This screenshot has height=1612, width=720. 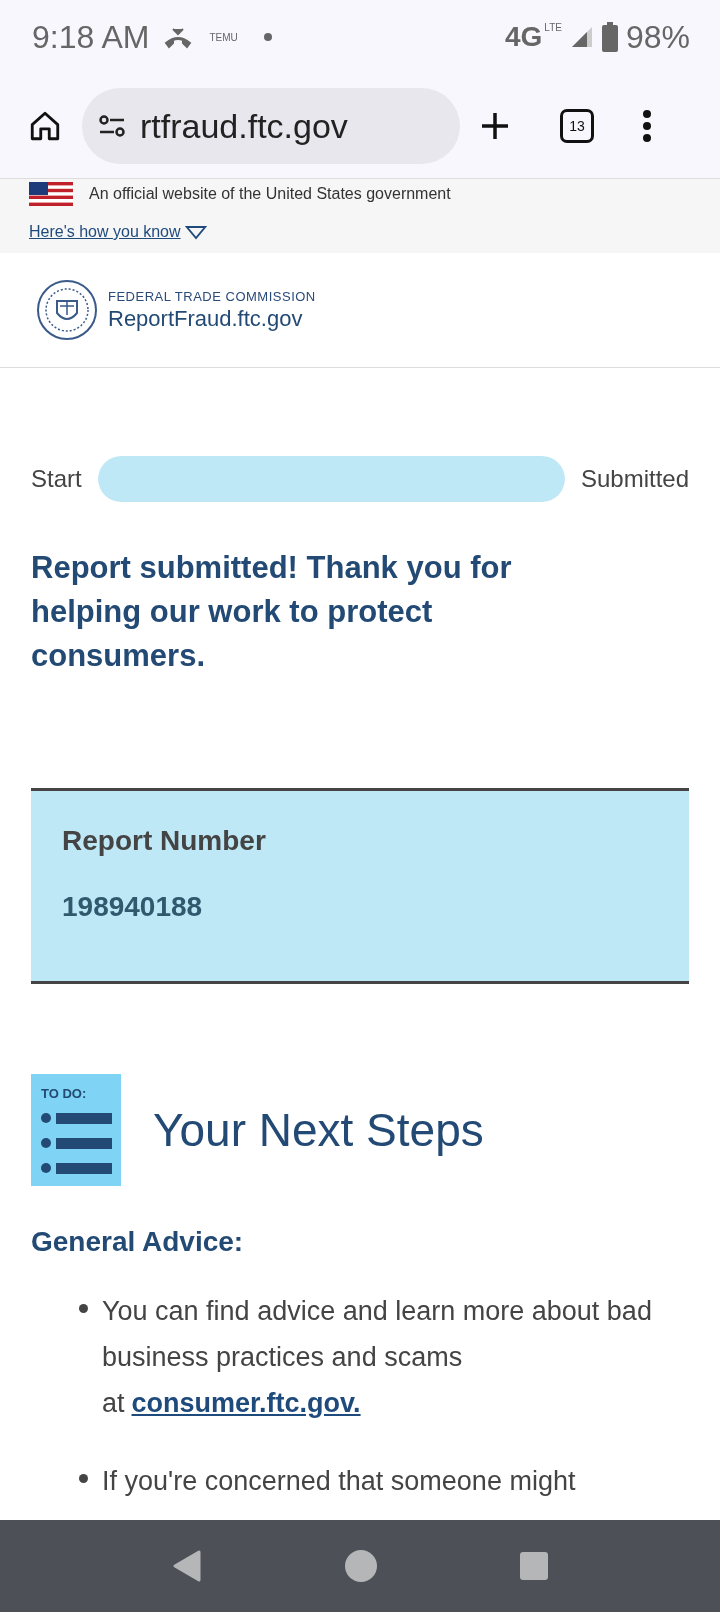 I want to click on recents-icon, so click(x=534, y=1566).